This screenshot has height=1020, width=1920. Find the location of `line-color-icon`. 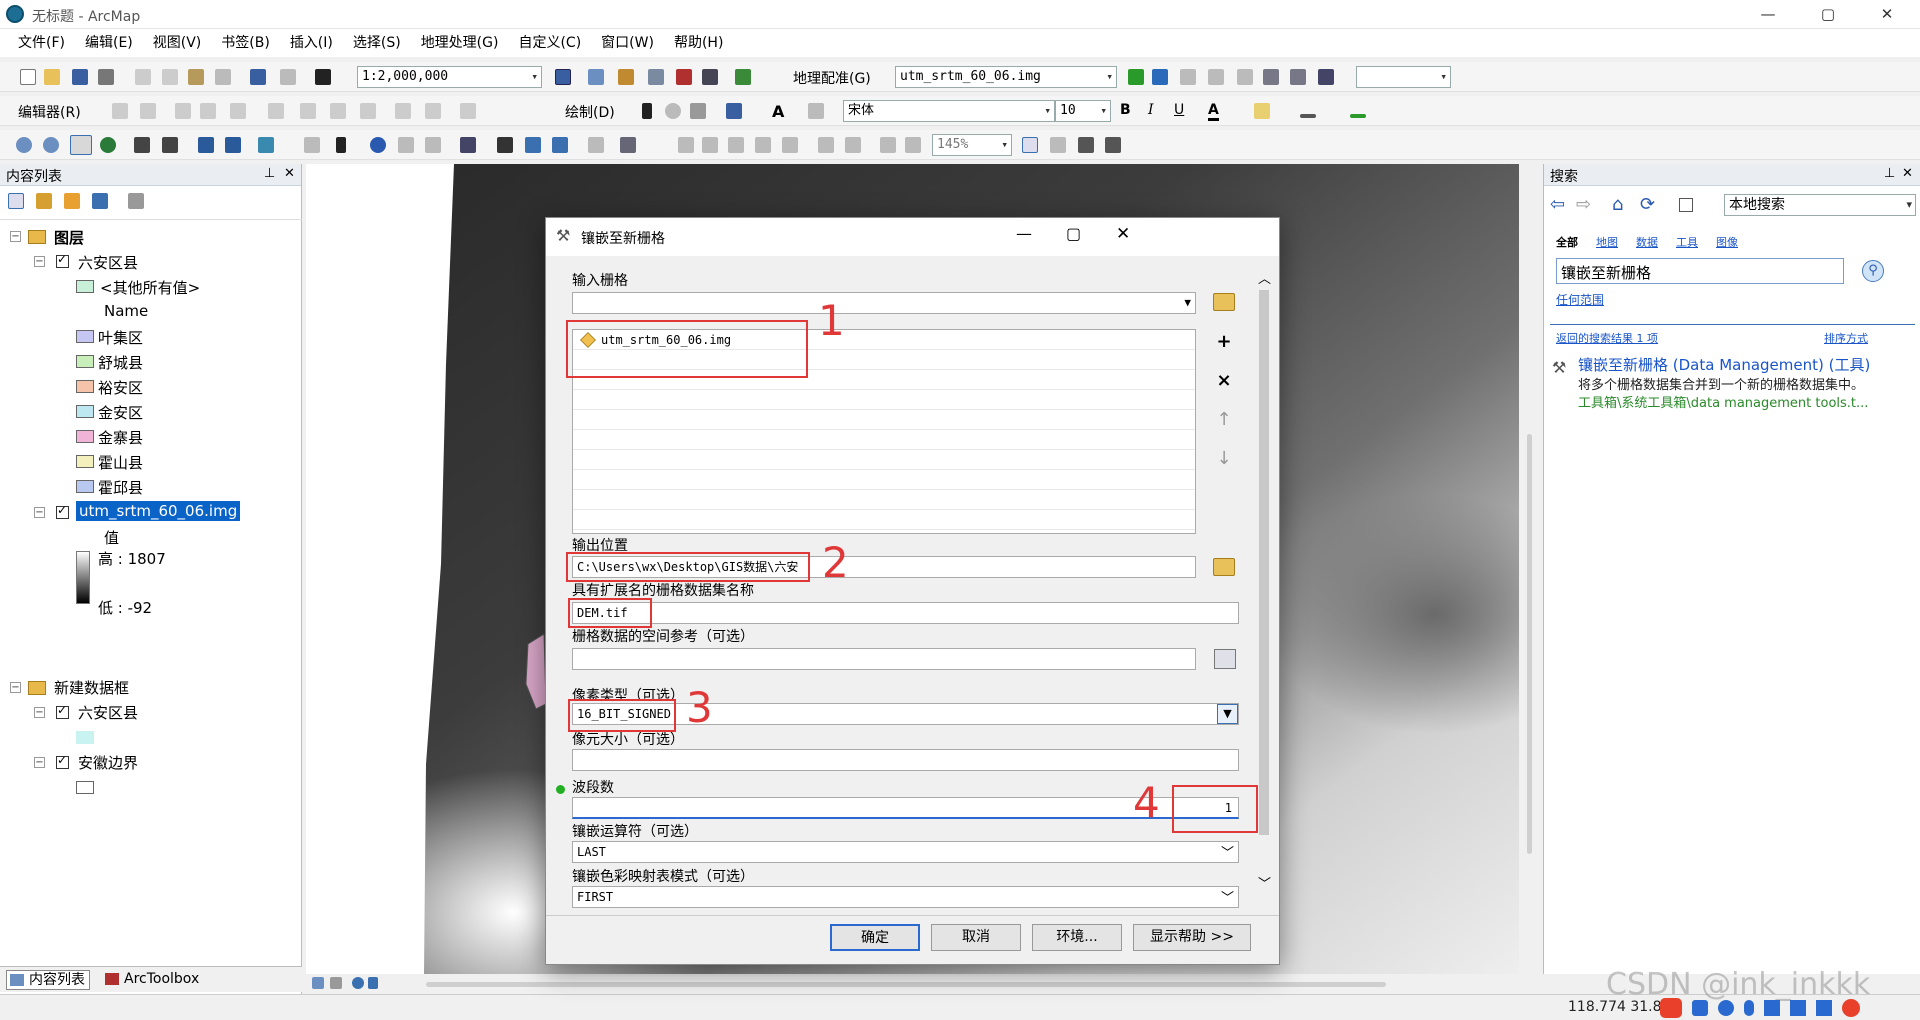

line-color-icon is located at coordinates (1308, 116).